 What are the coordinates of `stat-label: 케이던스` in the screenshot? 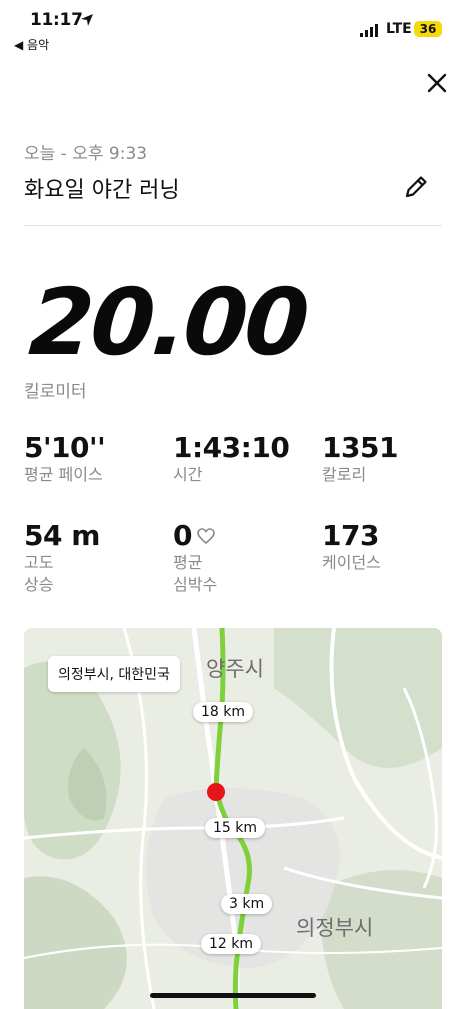 It's located at (351, 562).